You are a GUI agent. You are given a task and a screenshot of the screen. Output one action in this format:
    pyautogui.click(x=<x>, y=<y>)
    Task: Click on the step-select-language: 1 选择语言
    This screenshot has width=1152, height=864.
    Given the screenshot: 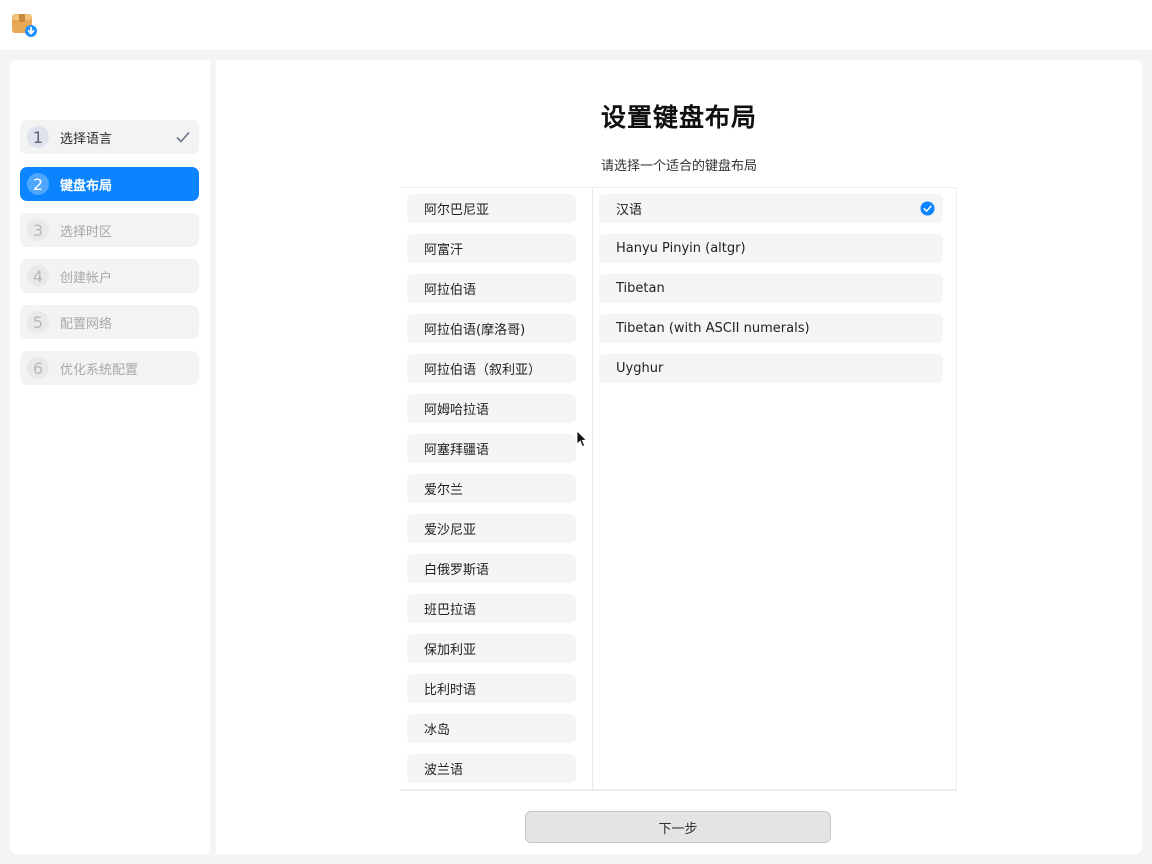 What is the action you would take?
    pyautogui.click(x=109, y=137)
    